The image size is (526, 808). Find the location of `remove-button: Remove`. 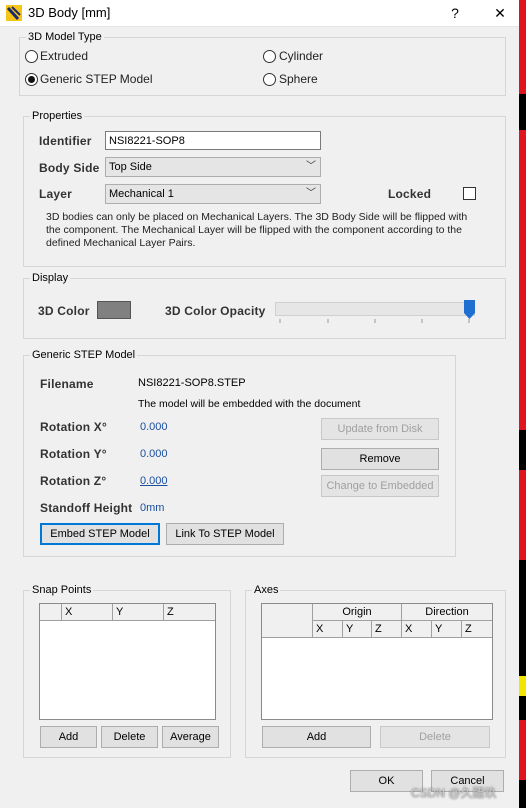

remove-button: Remove is located at coordinates (380, 459).